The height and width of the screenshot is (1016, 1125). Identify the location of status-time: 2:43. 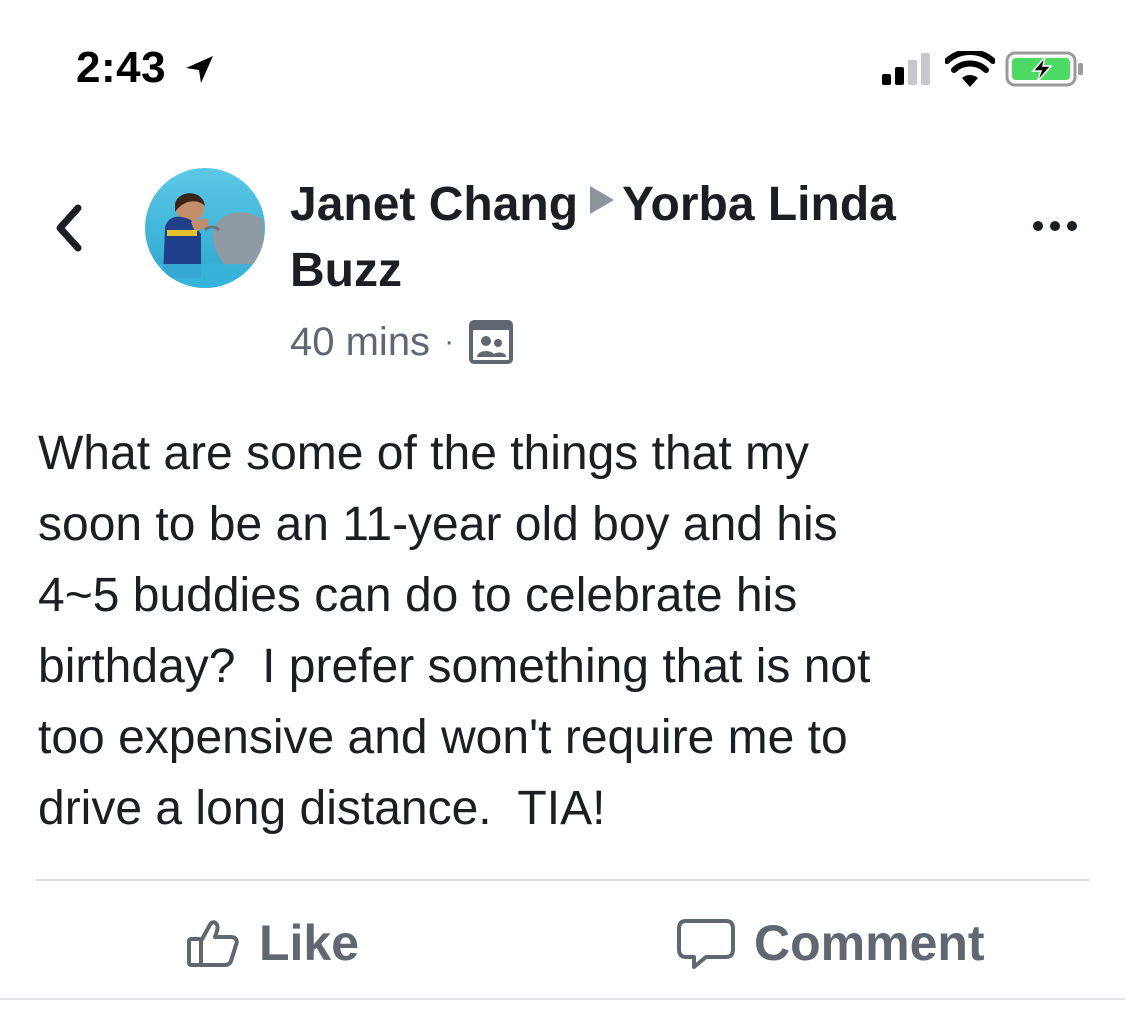
(121, 67).